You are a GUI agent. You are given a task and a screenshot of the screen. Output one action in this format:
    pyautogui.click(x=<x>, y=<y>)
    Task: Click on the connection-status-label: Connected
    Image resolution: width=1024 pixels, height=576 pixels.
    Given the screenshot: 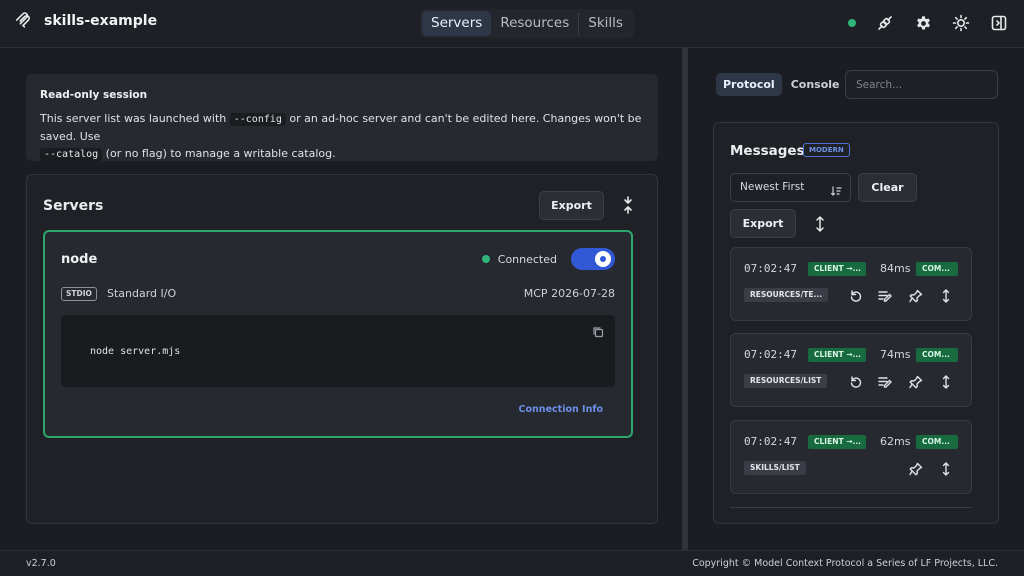 What is the action you would take?
    pyautogui.click(x=527, y=259)
    